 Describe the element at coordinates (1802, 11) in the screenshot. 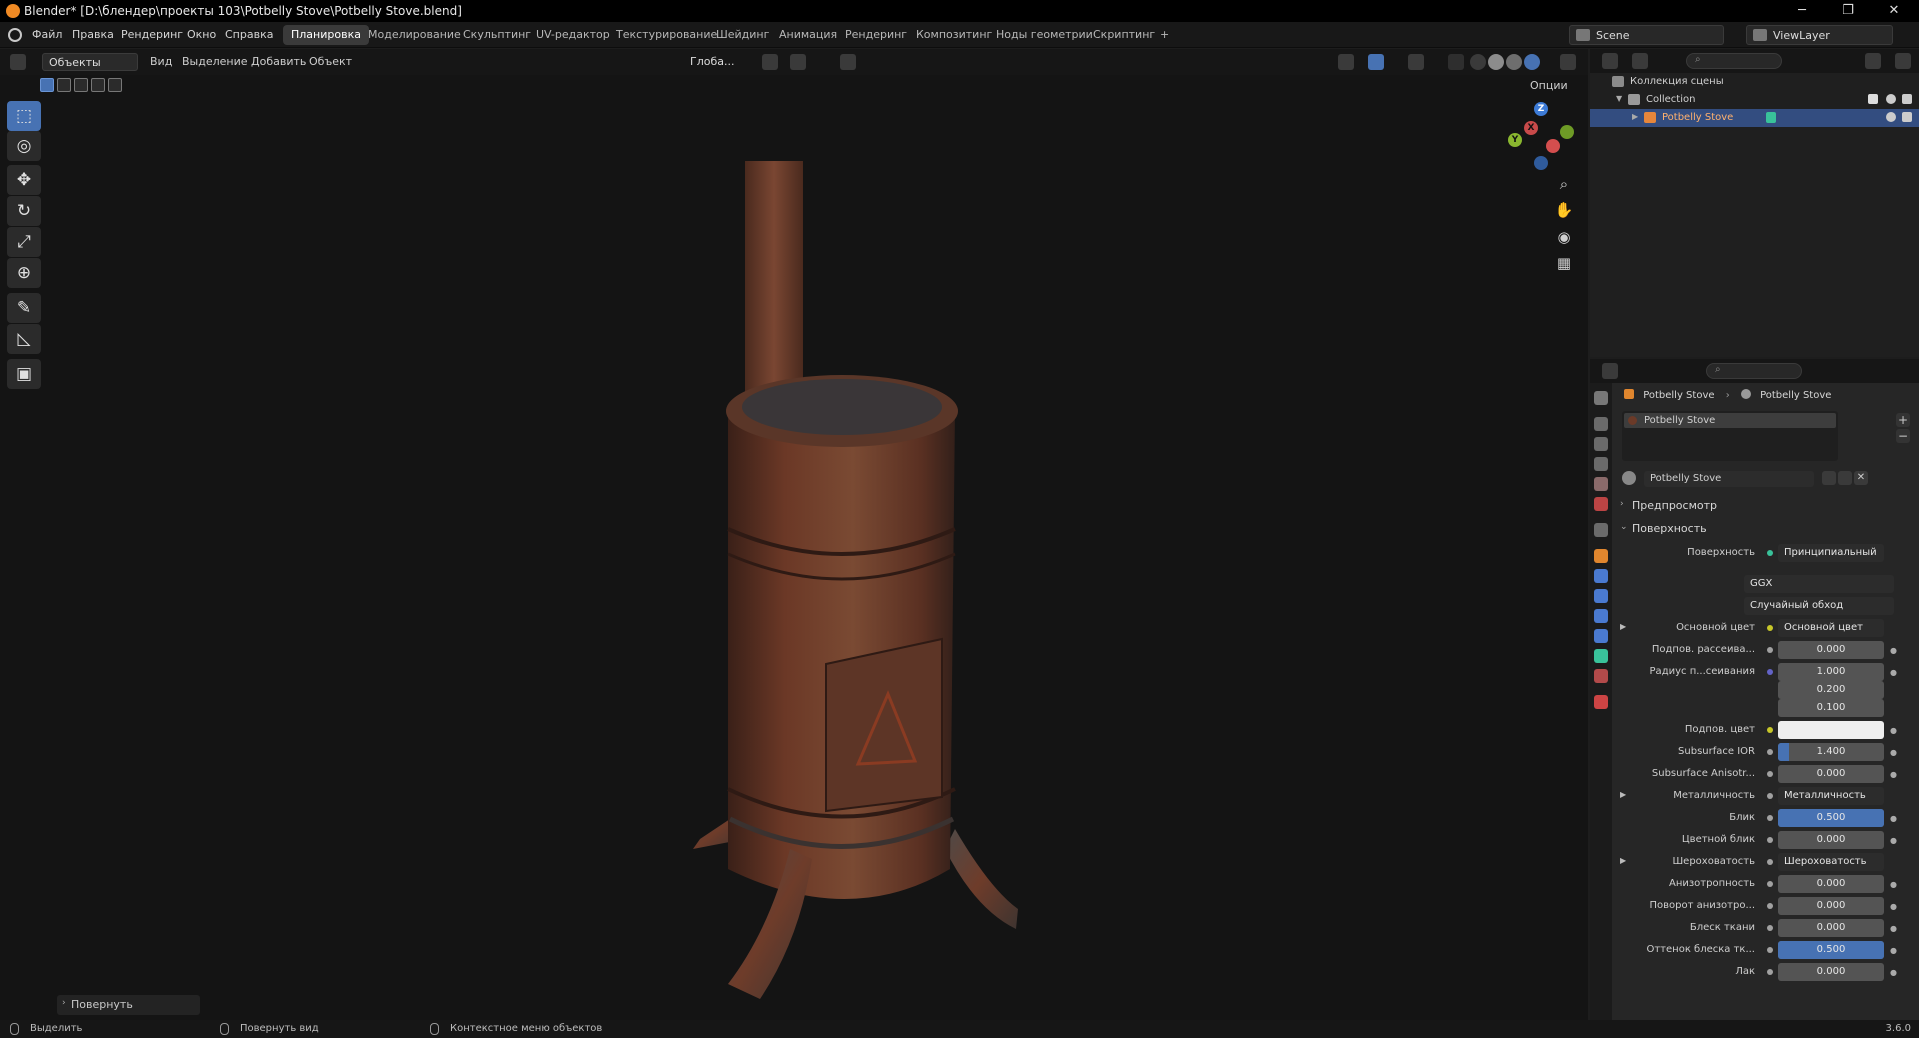

I see `minimize-button: ─` at that location.